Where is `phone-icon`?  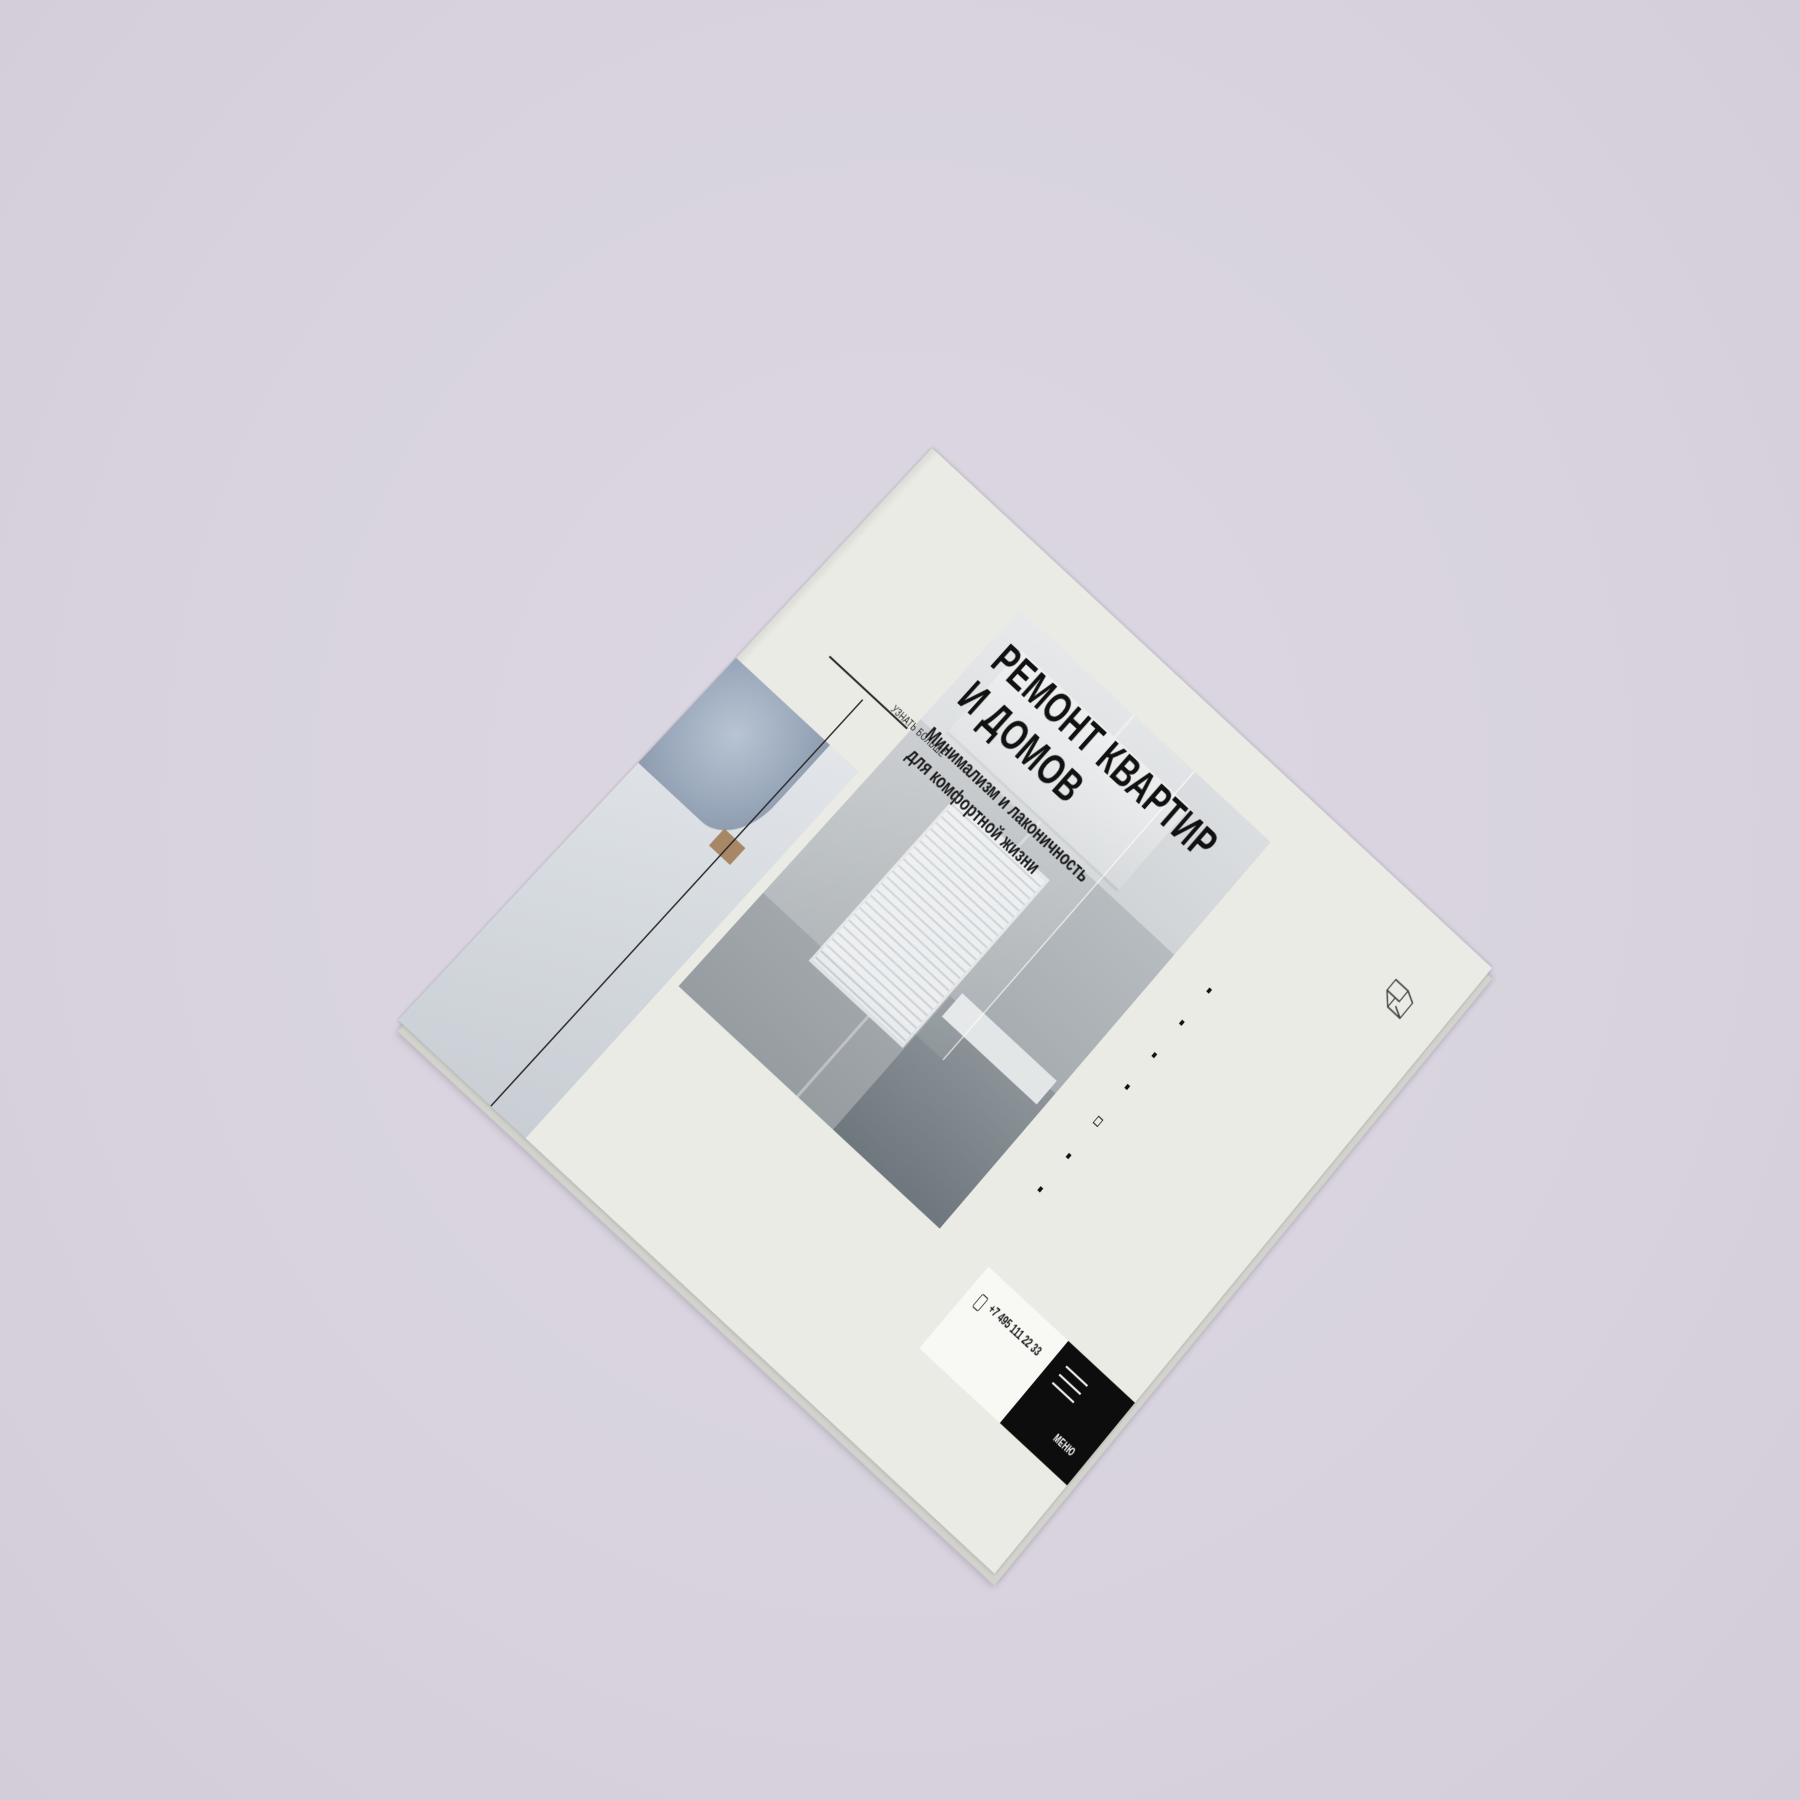 phone-icon is located at coordinates (980, 1302).